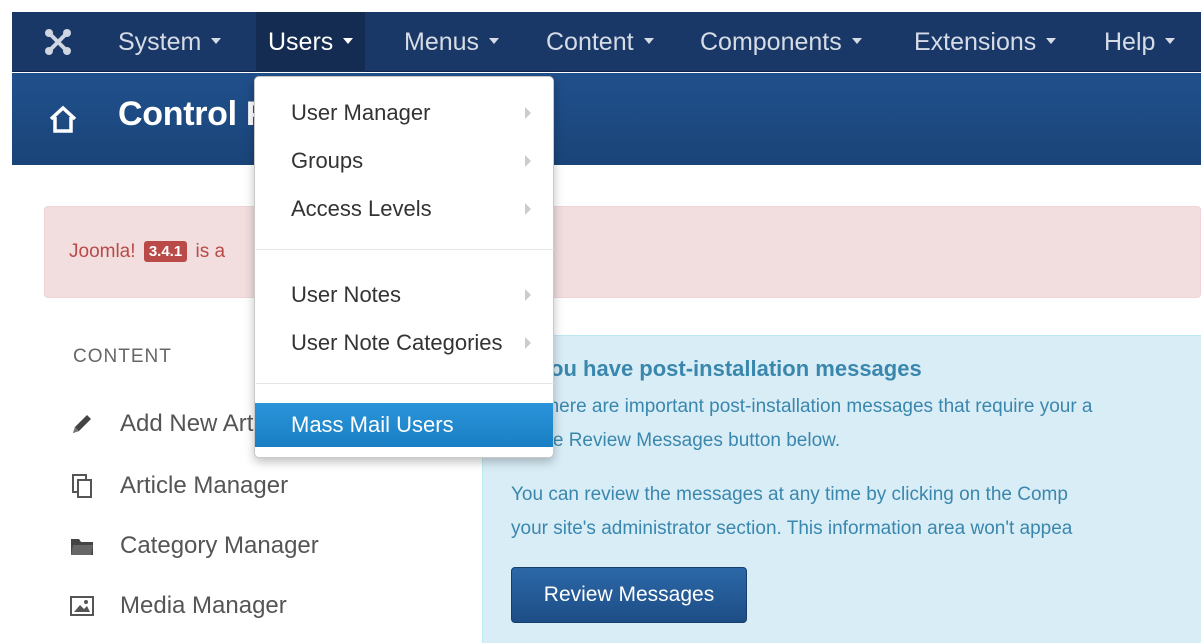  I want to click on nav-menu-users: Users, so click(311, 42).